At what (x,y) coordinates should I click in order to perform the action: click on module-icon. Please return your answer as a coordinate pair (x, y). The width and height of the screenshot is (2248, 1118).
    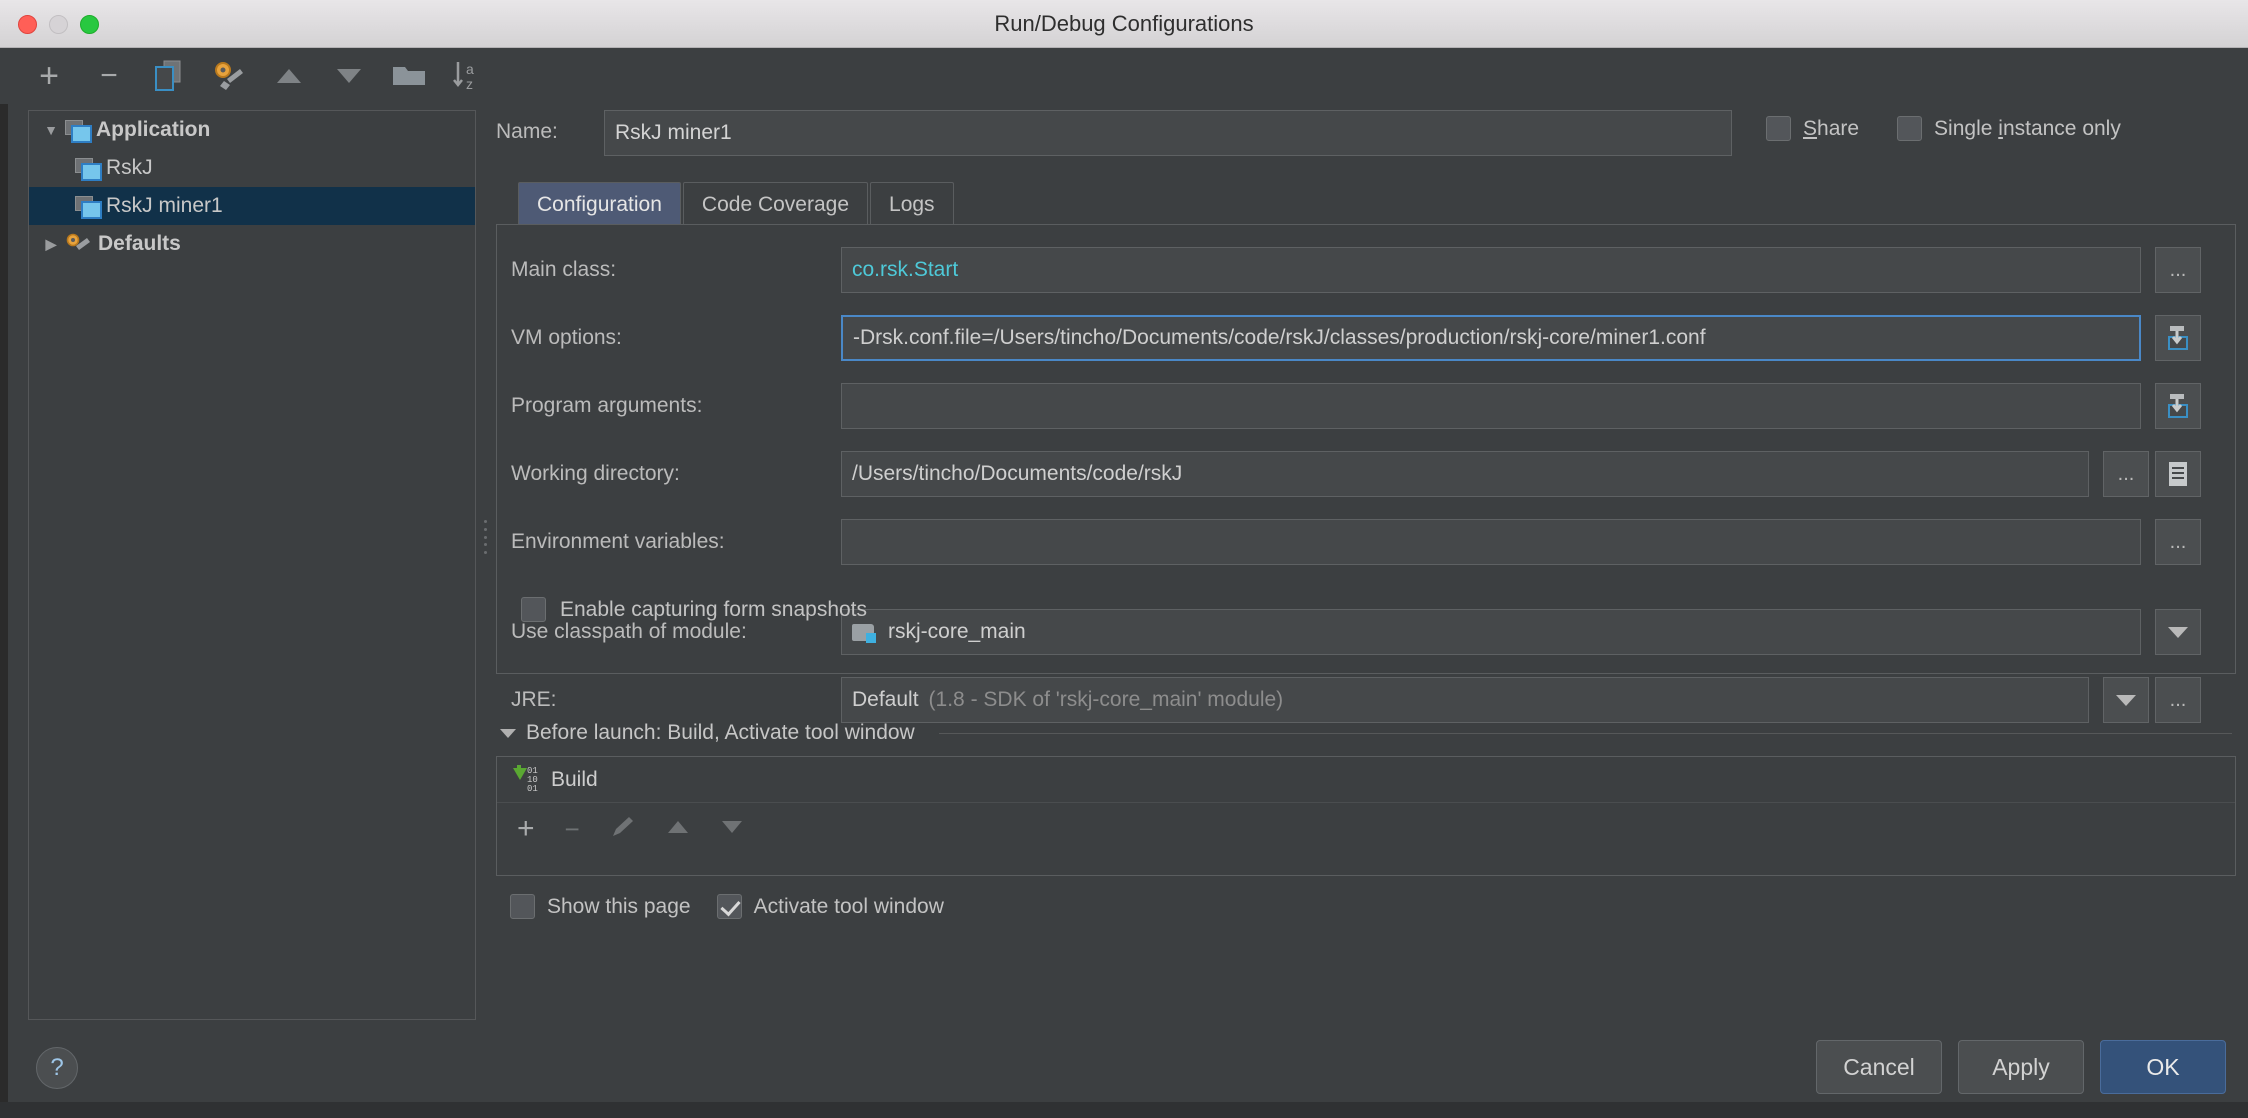
    Looking at the image, I should click on (865, 632).